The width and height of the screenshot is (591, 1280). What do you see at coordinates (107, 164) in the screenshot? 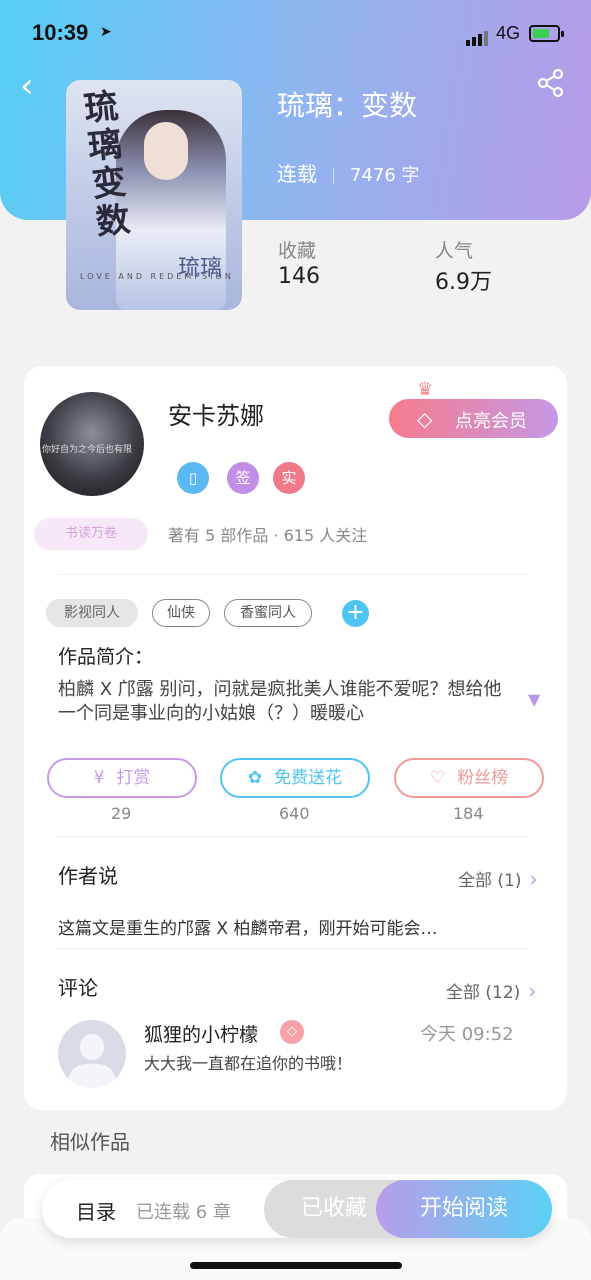
I see `cover-title-art: 琉璃变数` at bounding box center [107, 164].